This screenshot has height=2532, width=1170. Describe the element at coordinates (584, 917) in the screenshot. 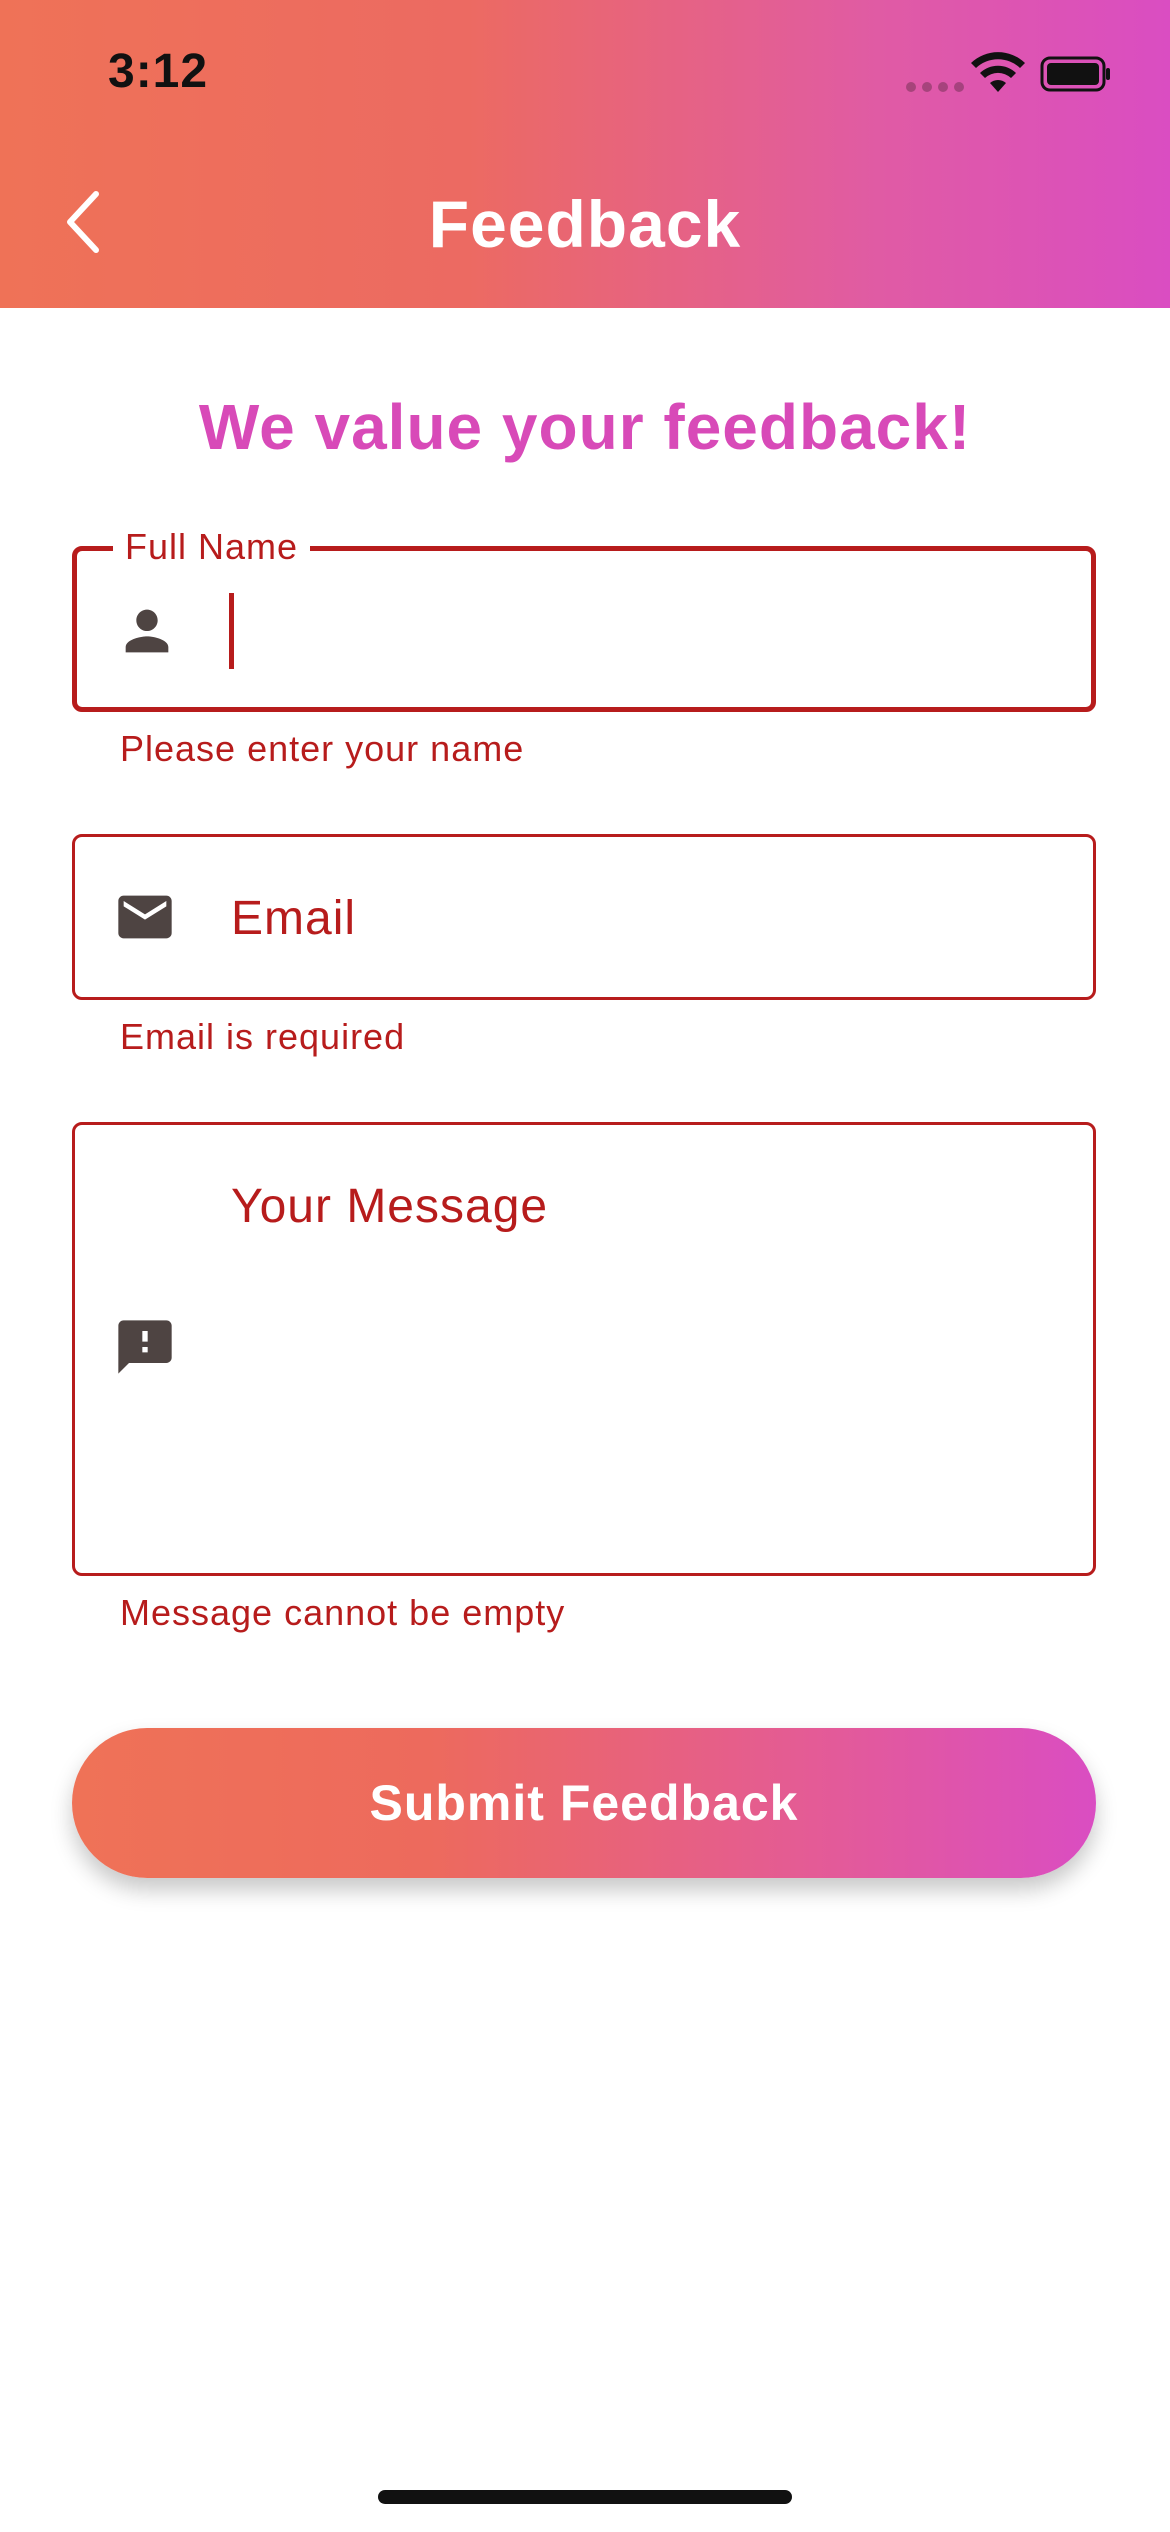

I see `email-field: Email` at that location.